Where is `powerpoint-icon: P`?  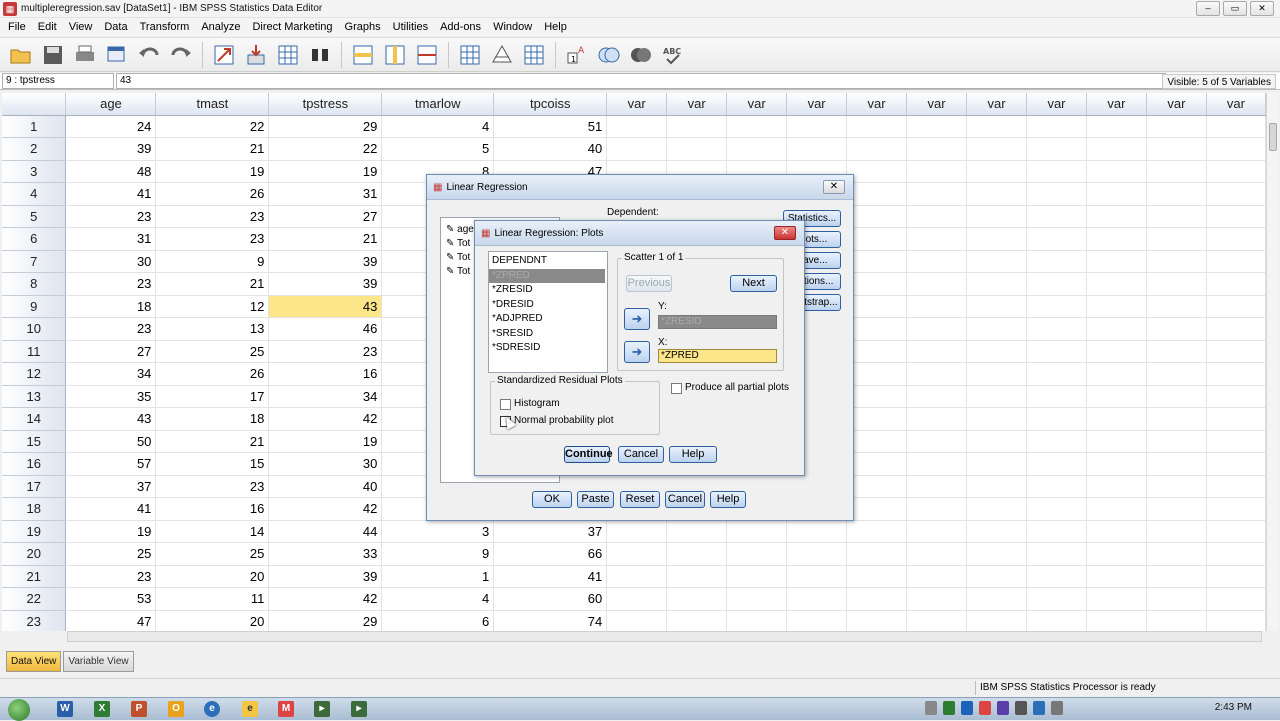
powerpoint-icon: P is located at coordinates (139, 709).